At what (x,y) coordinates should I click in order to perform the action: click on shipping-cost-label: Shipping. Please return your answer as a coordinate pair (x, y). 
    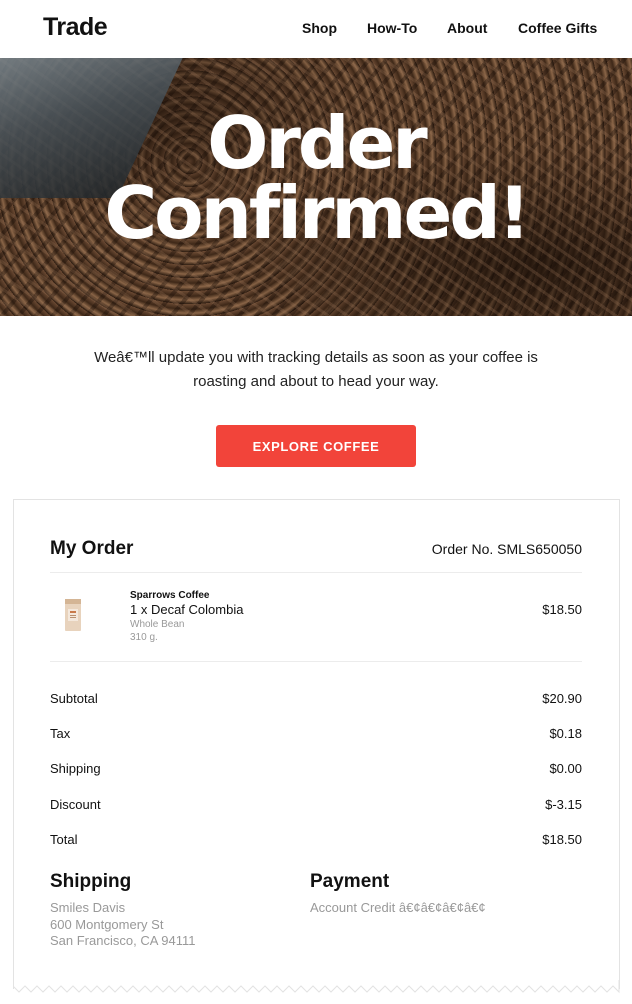
    Looking at the image, I should click on (75, 768).